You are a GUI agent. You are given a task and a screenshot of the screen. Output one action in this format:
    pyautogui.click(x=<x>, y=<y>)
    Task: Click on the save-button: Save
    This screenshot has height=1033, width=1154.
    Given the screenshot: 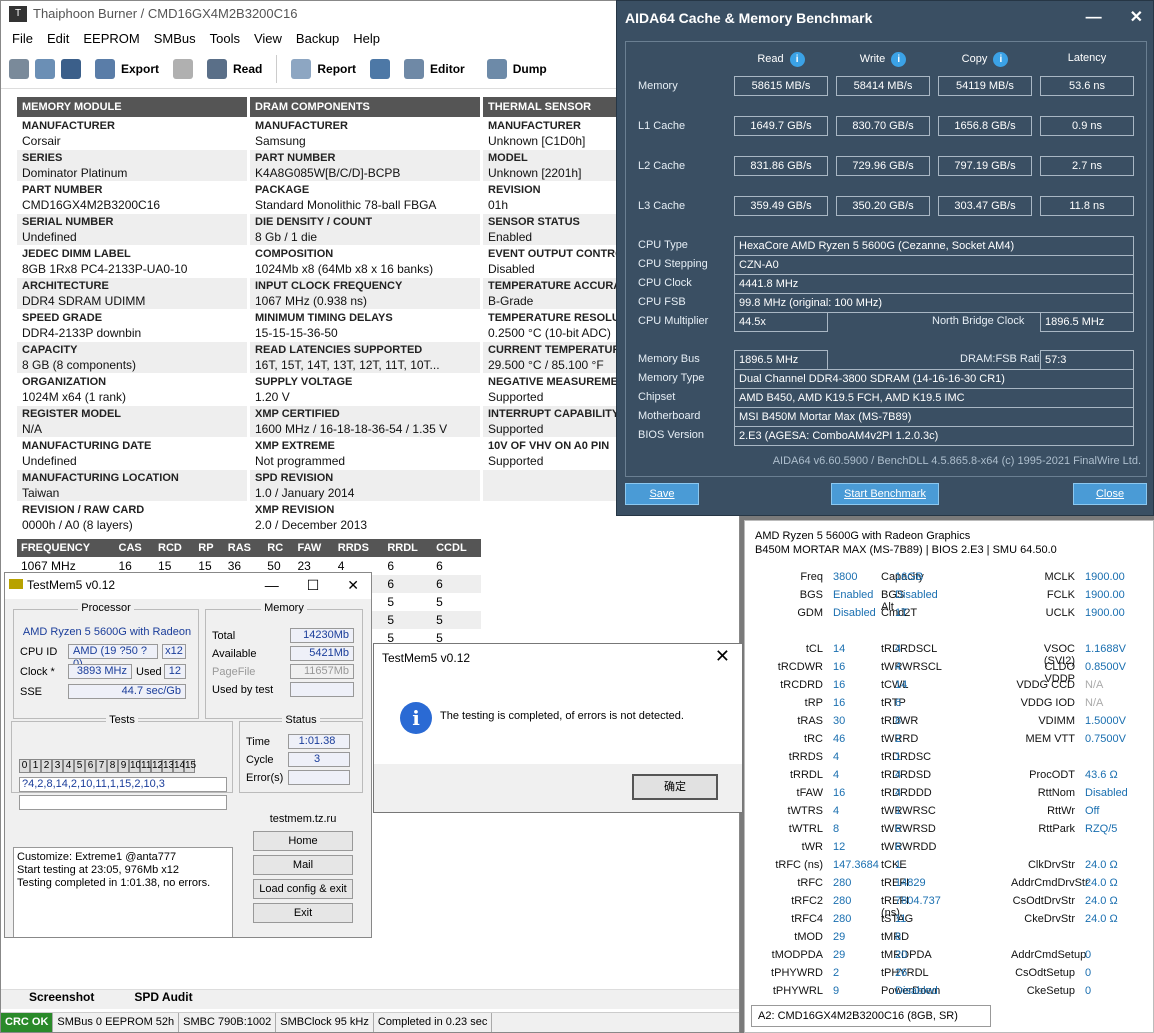 What is the action you would take?
    pyautogui.click(x=662, y=494)
    